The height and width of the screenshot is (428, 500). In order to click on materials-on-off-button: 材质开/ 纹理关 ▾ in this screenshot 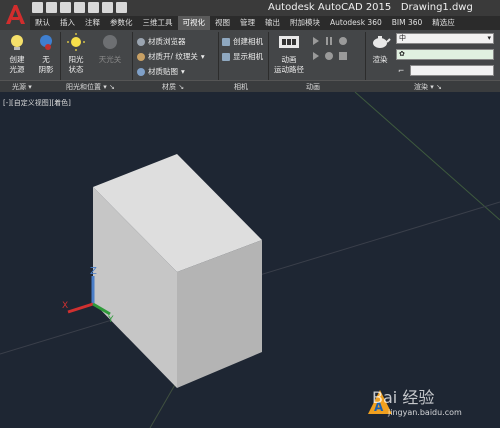, I will do `click(171, 56)`.